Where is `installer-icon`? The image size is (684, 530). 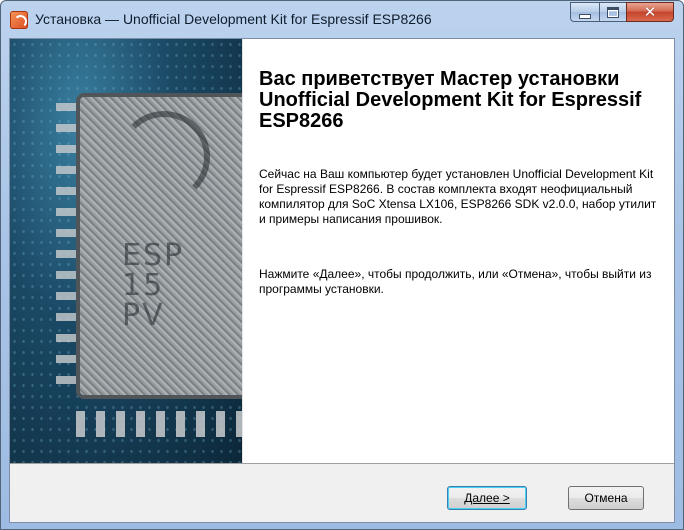
installer-icon is located at coordinates (19, 20).